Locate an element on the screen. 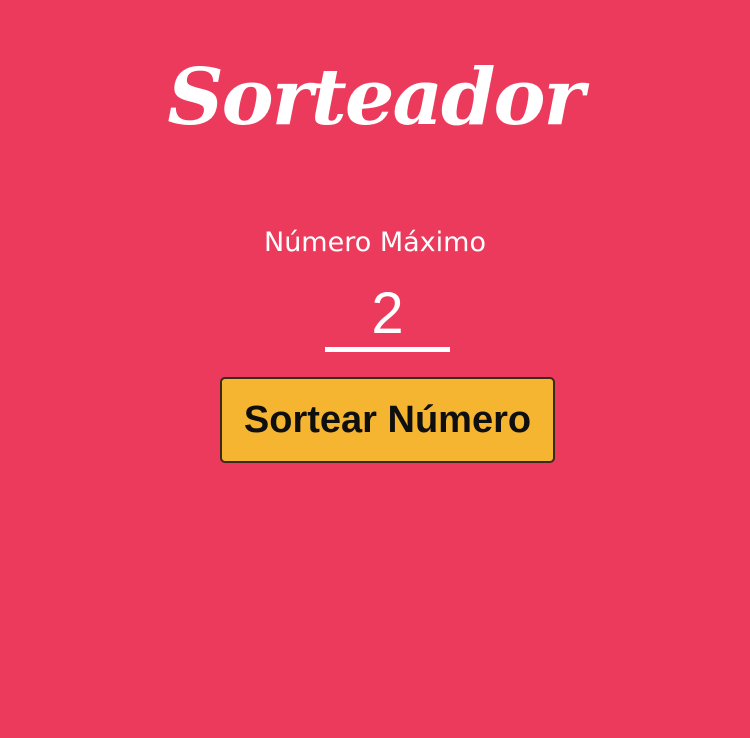  app-title: Sorteador is located at coordinates (375, 97).